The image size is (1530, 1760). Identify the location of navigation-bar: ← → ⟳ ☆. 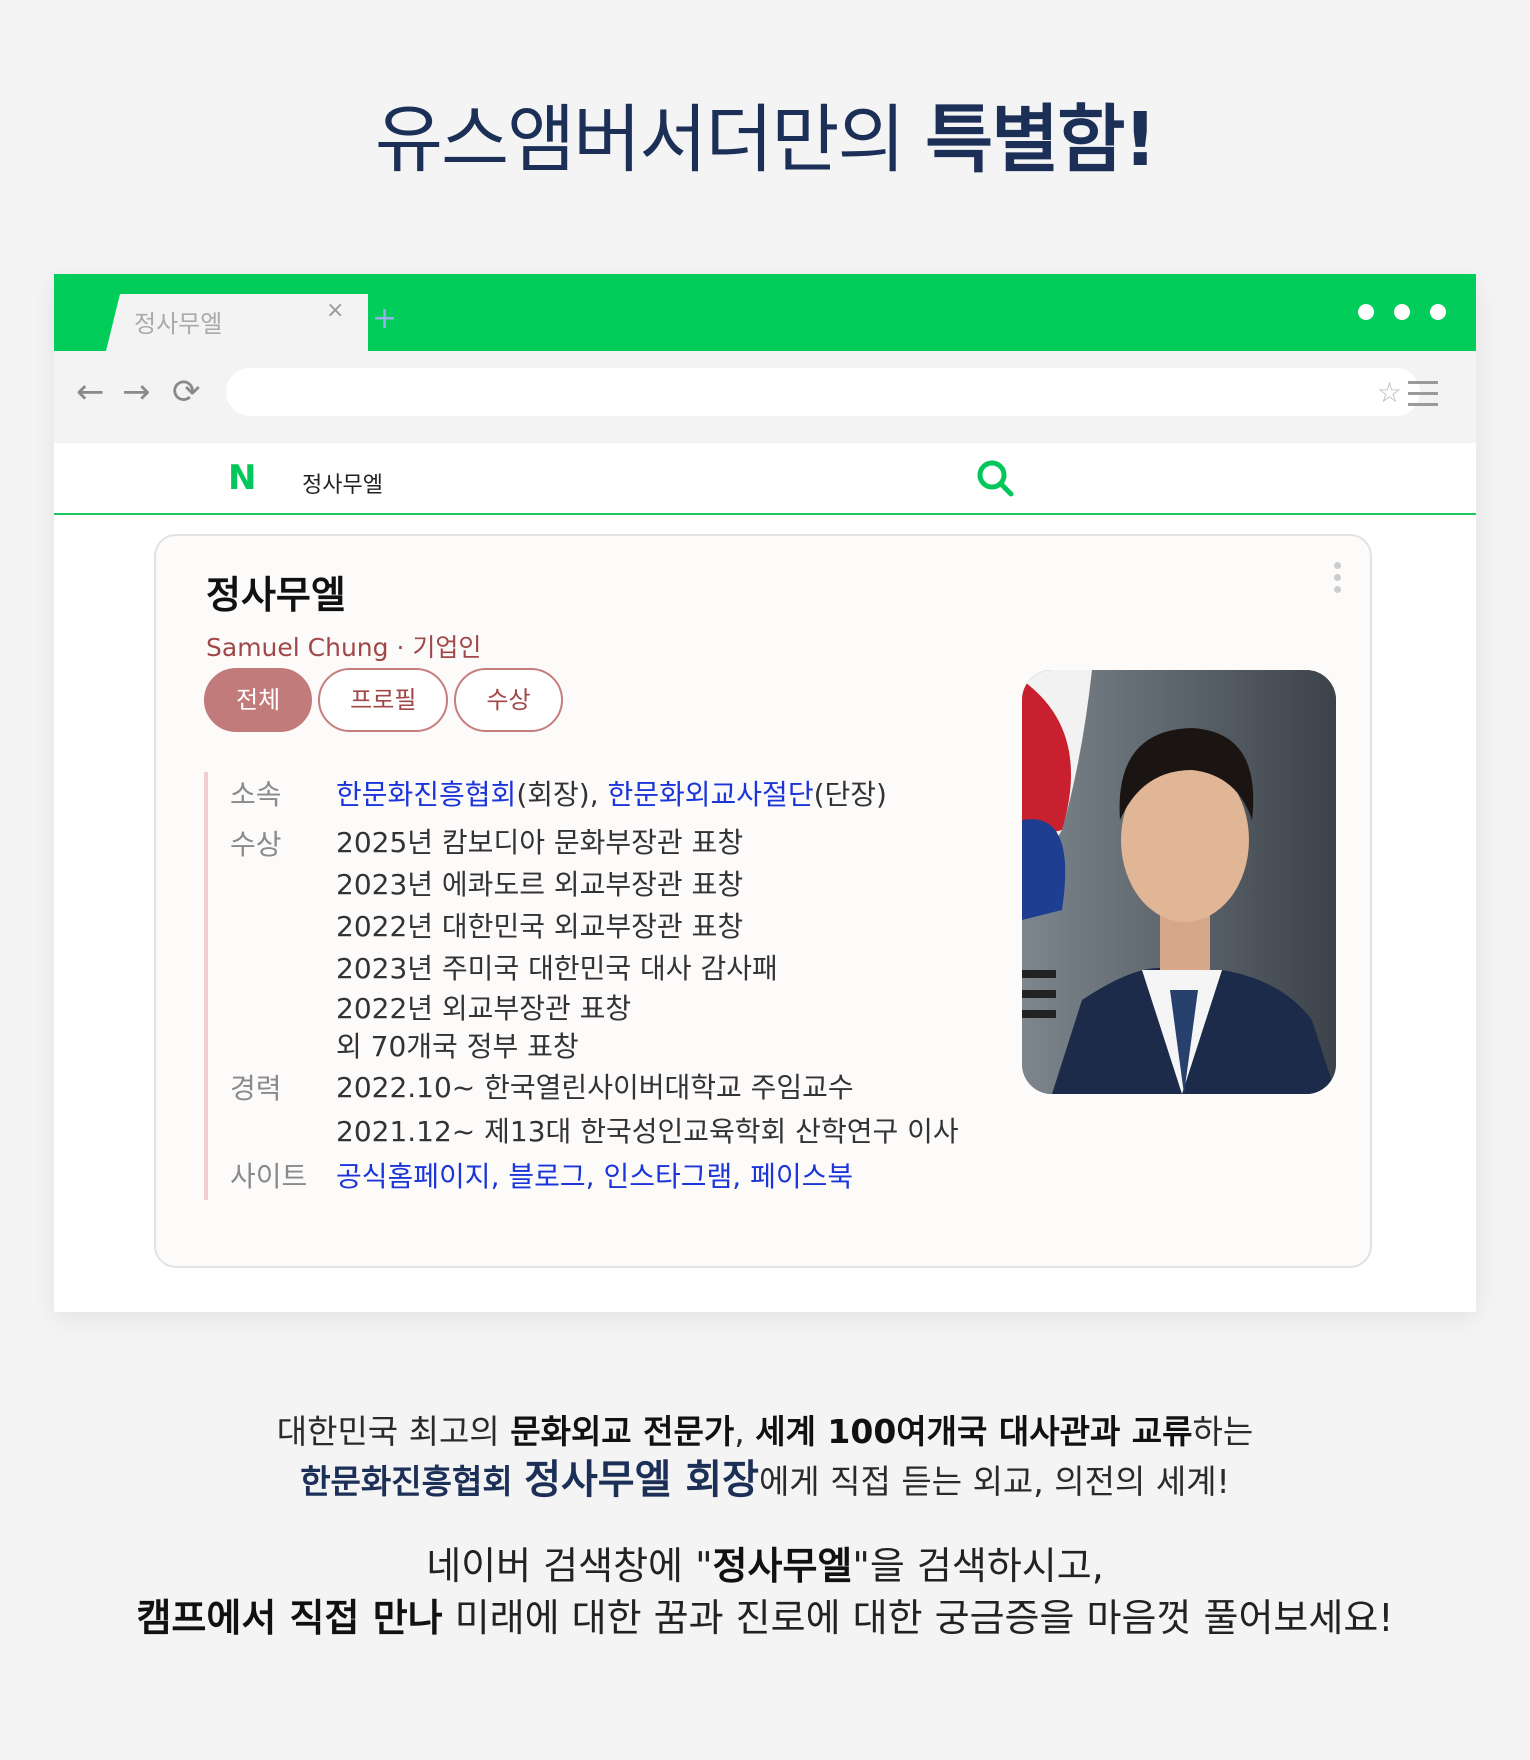
(765, 397).